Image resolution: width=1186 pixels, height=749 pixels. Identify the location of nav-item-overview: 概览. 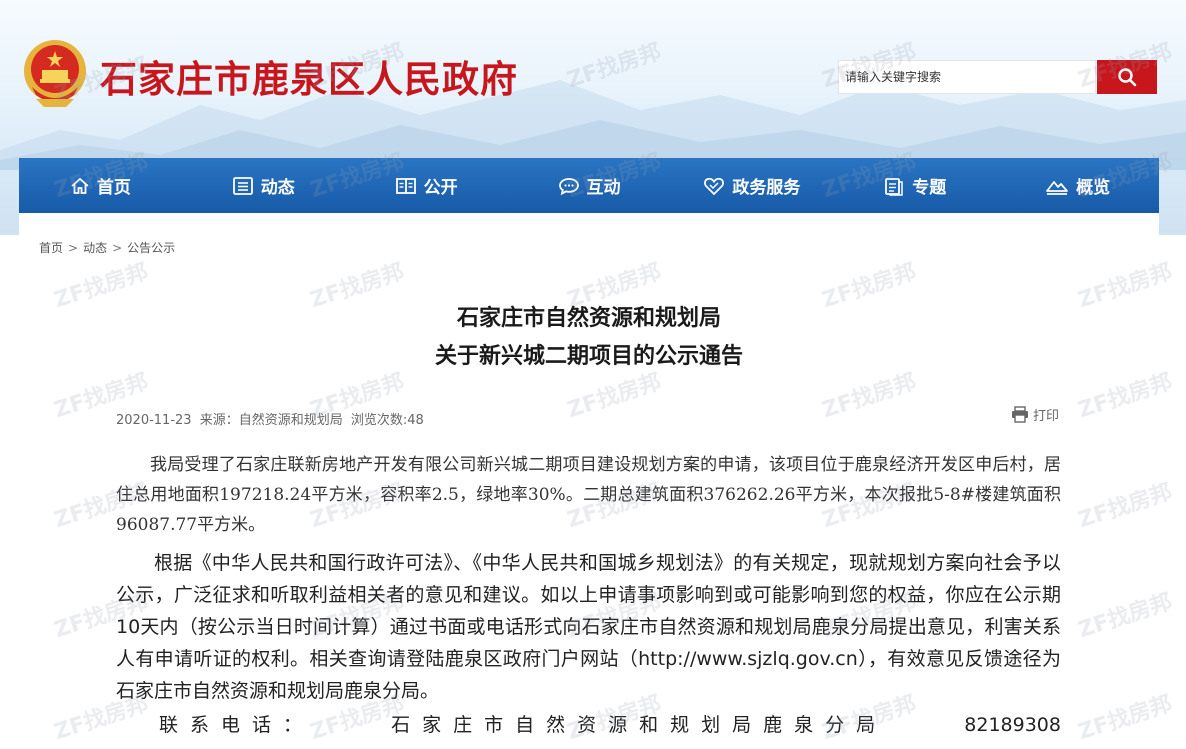
(1077, 185).